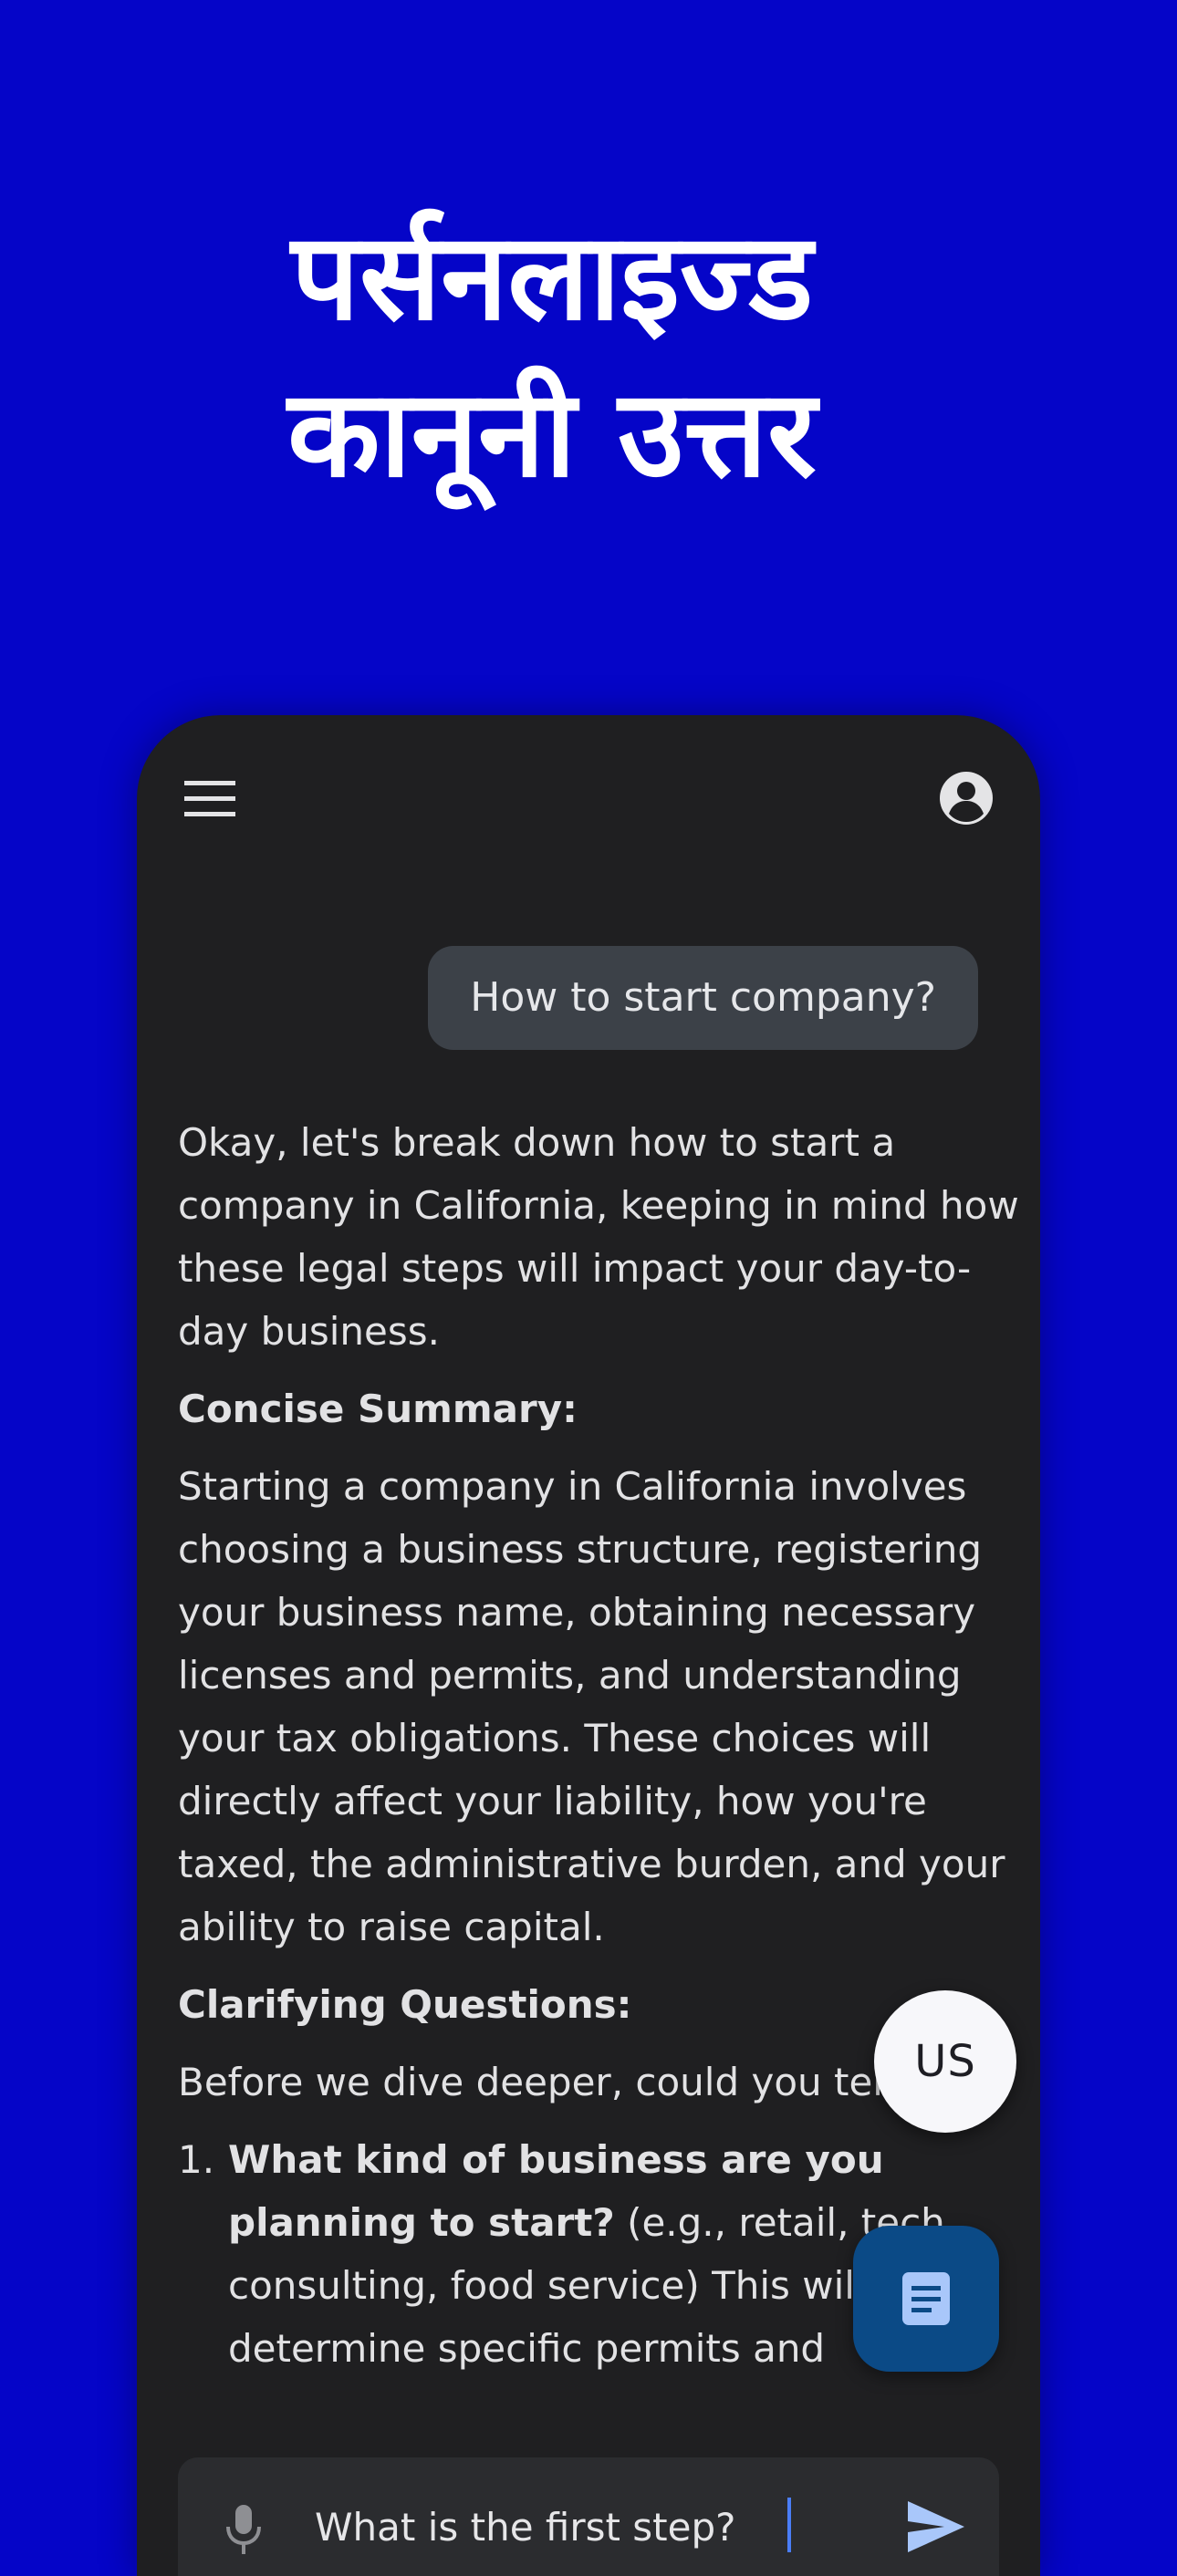  I want to click on promo-headline: पर्सनलाइज्ड कानूनी उत्तर, so click(552, 356).